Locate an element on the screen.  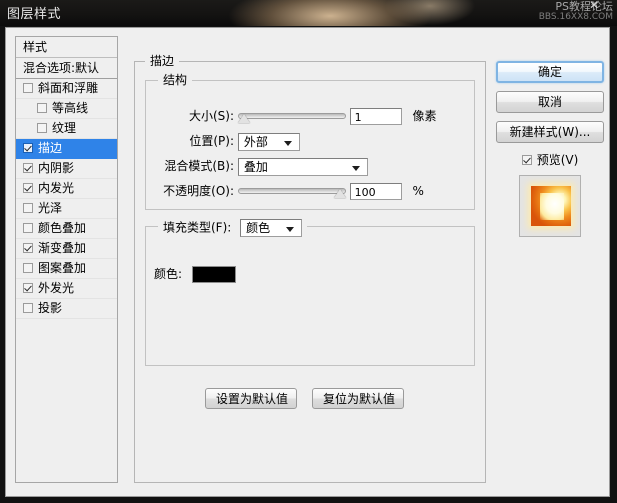
effect-row: 描边 is located at coordinates (66, 149).